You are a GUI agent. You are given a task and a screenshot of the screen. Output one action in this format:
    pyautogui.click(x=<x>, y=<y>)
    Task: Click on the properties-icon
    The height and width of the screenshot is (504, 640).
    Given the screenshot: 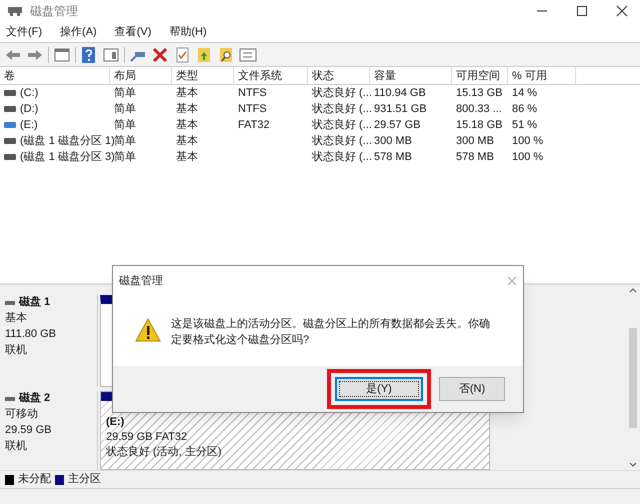 What is the action you would take?
    pyautogui.click(x=248, y=55)
    